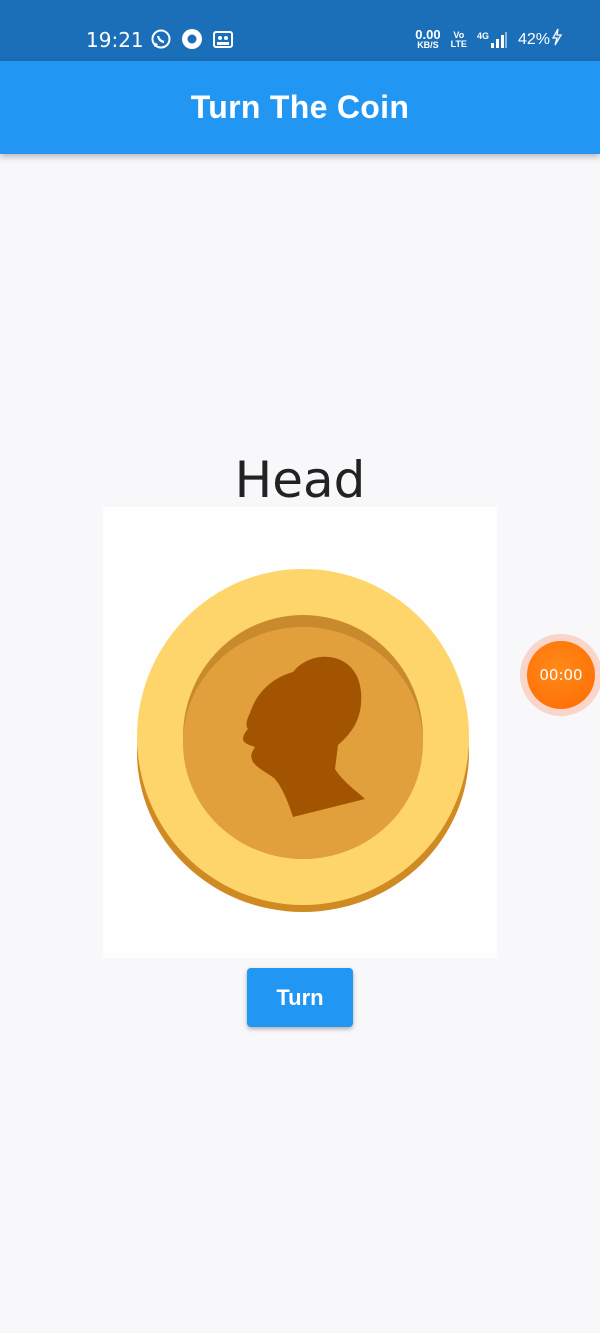  Describe the element at coordinates (492, 40) in the screenshot. I see `signal-icon: 4G` at that location.